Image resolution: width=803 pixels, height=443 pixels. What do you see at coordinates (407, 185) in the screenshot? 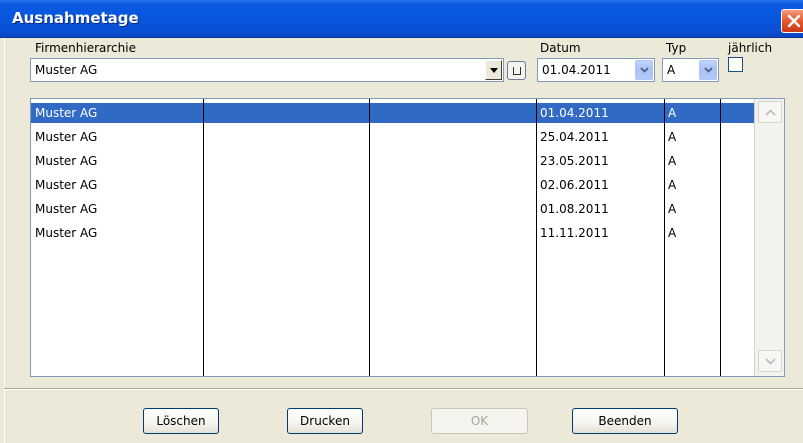
I see `list-item: Muster AG 02.06.2011 A` at bounding box center [407, 185].